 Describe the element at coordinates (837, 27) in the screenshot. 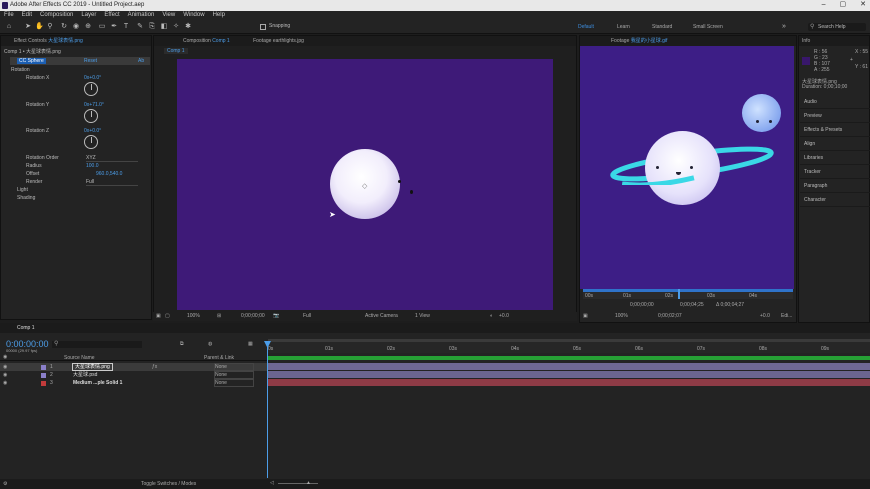

I see `search-help-field: ⚲ Search Help` at that location.